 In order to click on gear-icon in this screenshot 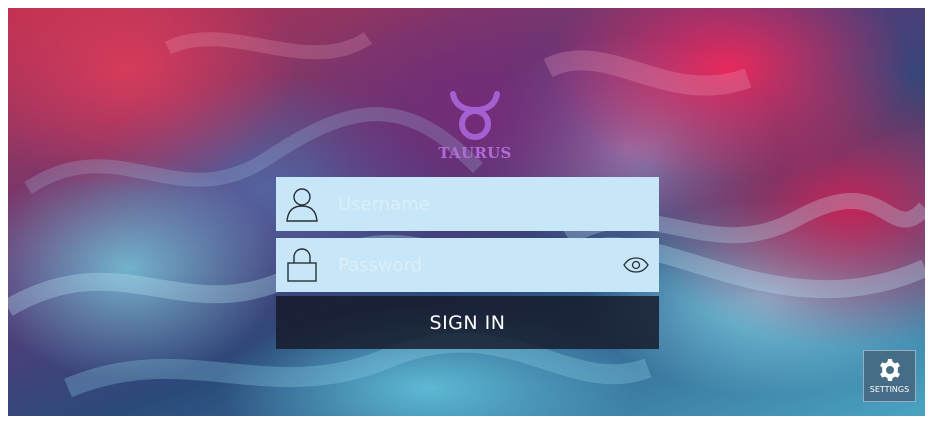, I will do `click(889, 370)`.